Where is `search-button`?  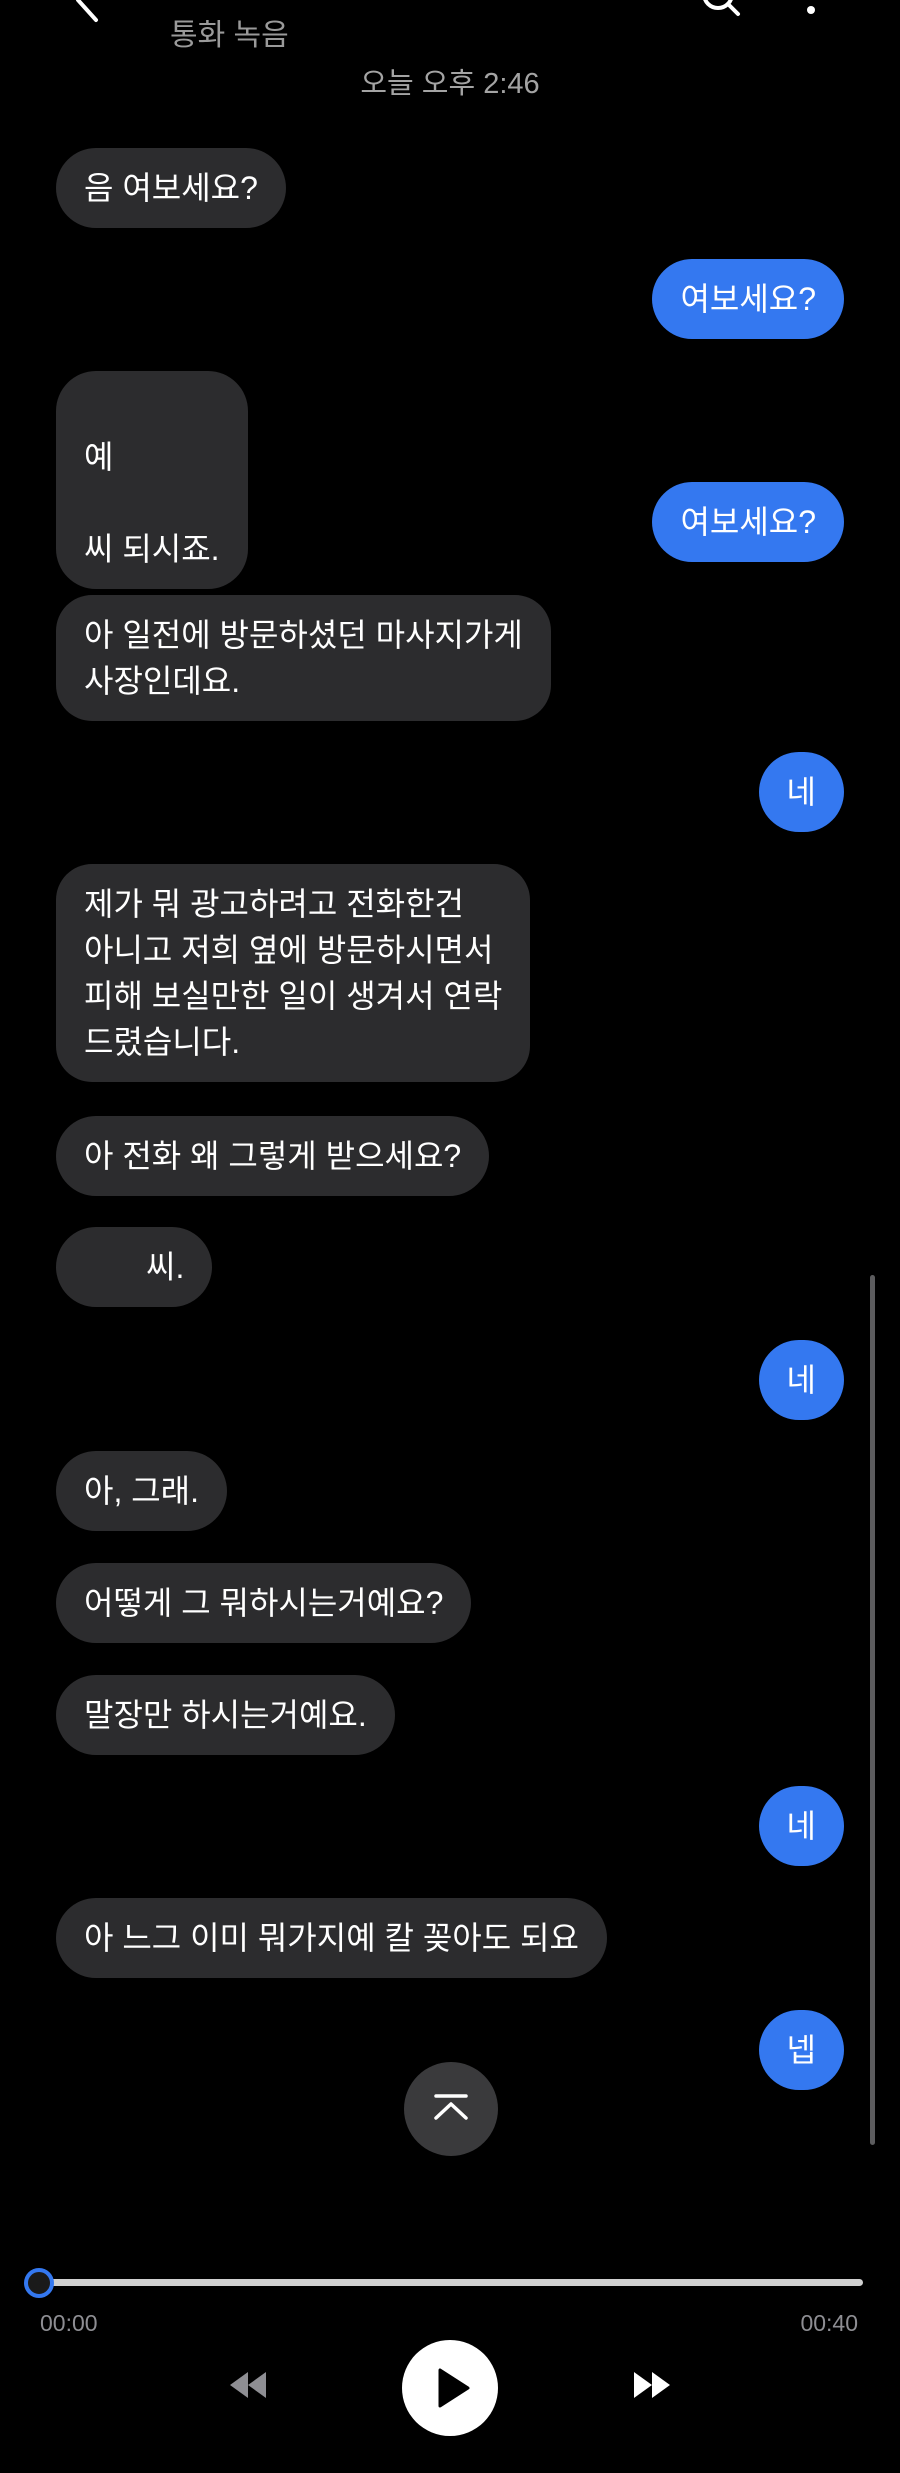 search-button is located at coordinates (720, 10).